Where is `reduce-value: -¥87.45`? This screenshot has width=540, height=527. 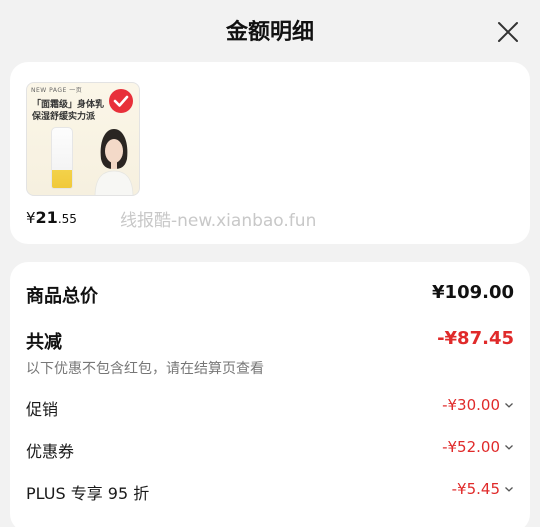
reduce-value: -¥87.45 is located at coordinates (475, 338).